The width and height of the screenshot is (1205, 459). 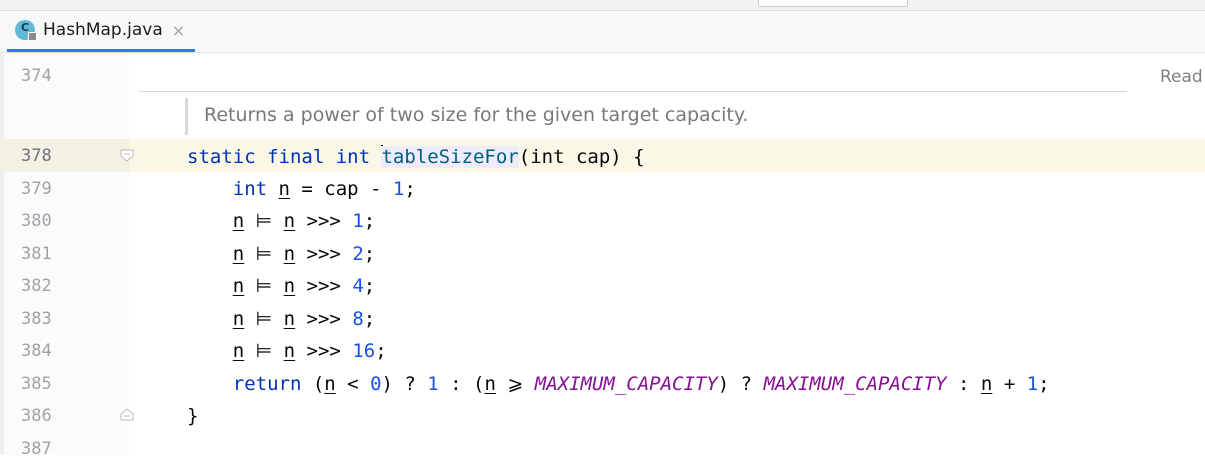 I want to click on code-line-383: n ⊨ n >>> 8;, so click(x=281, y=319).